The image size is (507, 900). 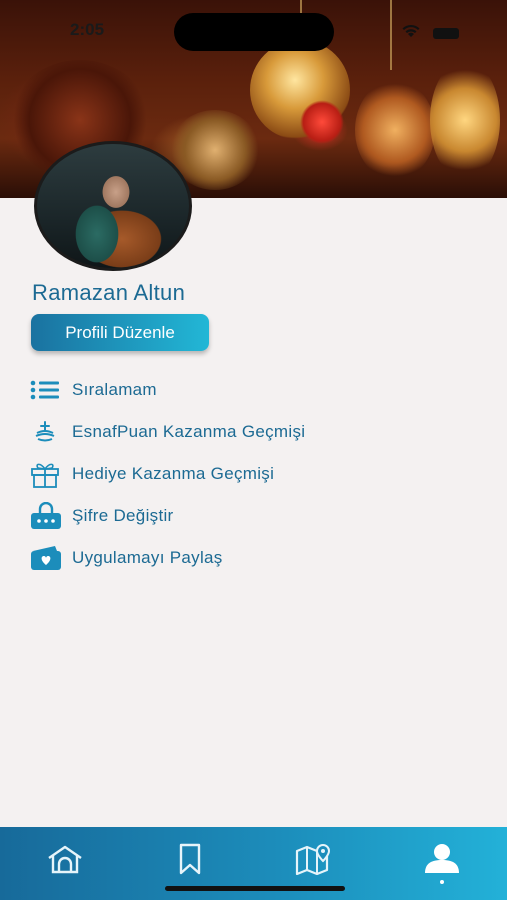 I want to click on menu-item-gift-history: Hediye Kazanma Geçmişi, so click(x=260, y=474).